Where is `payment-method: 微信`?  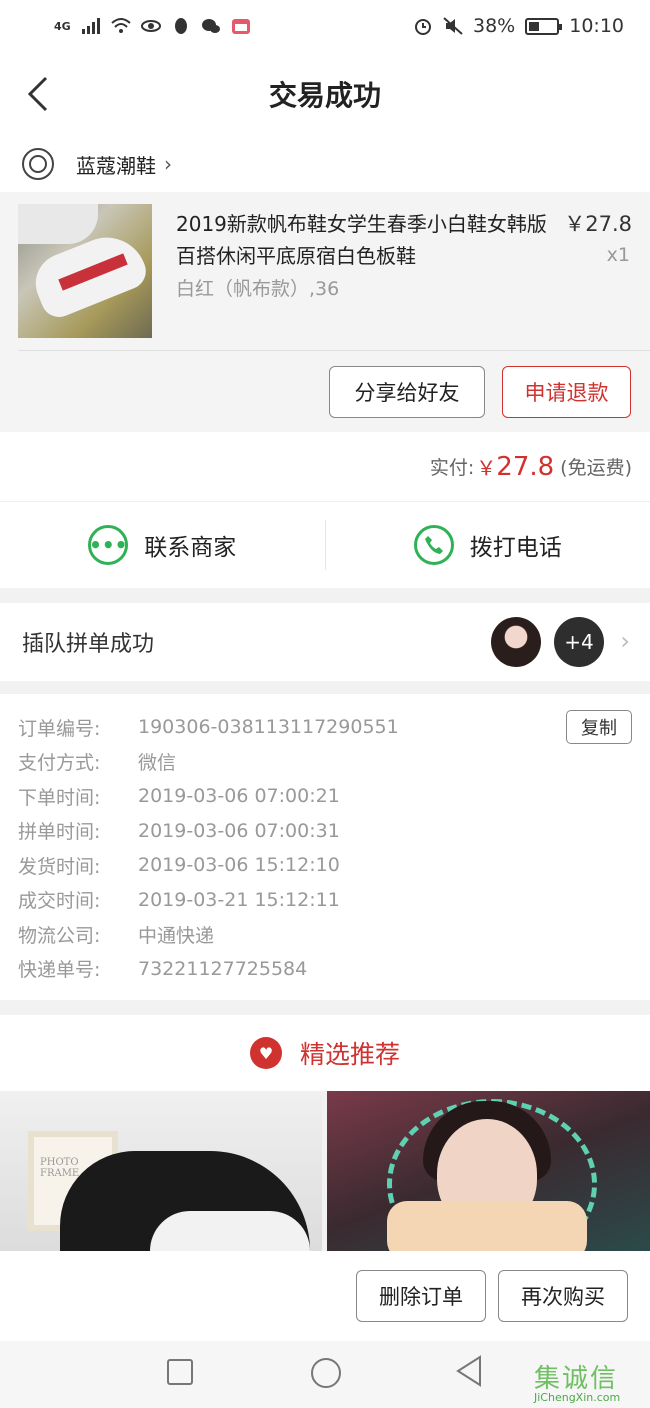 payment-method: 微信 is located at coordinates (157, 763).